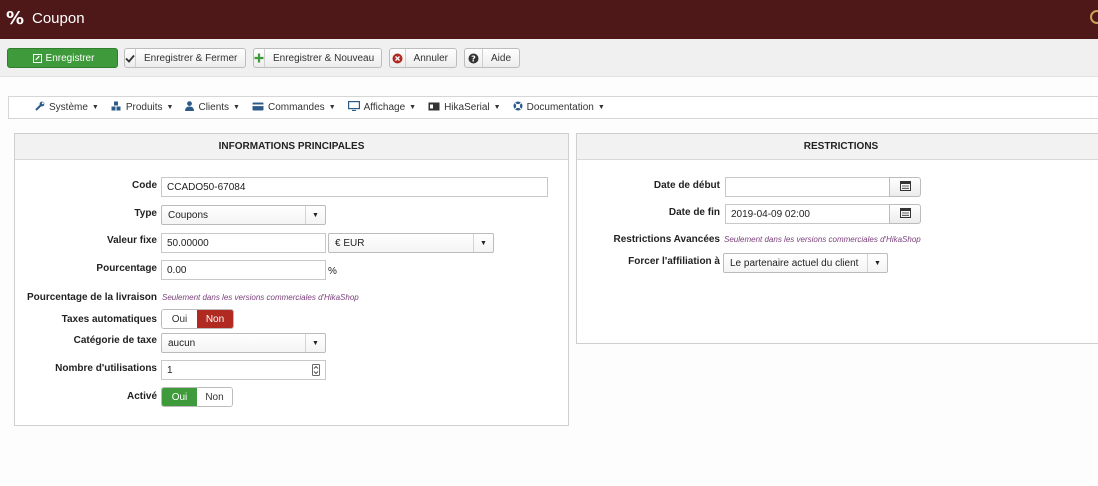 Image resolution: width=1098 pixels, height=486 pixels. What do you see at coordinates (91, 297) in the screenshot?
I see `shipping-percentage-label: Pourcentage de la livraison` at bounding box center [91, 297].